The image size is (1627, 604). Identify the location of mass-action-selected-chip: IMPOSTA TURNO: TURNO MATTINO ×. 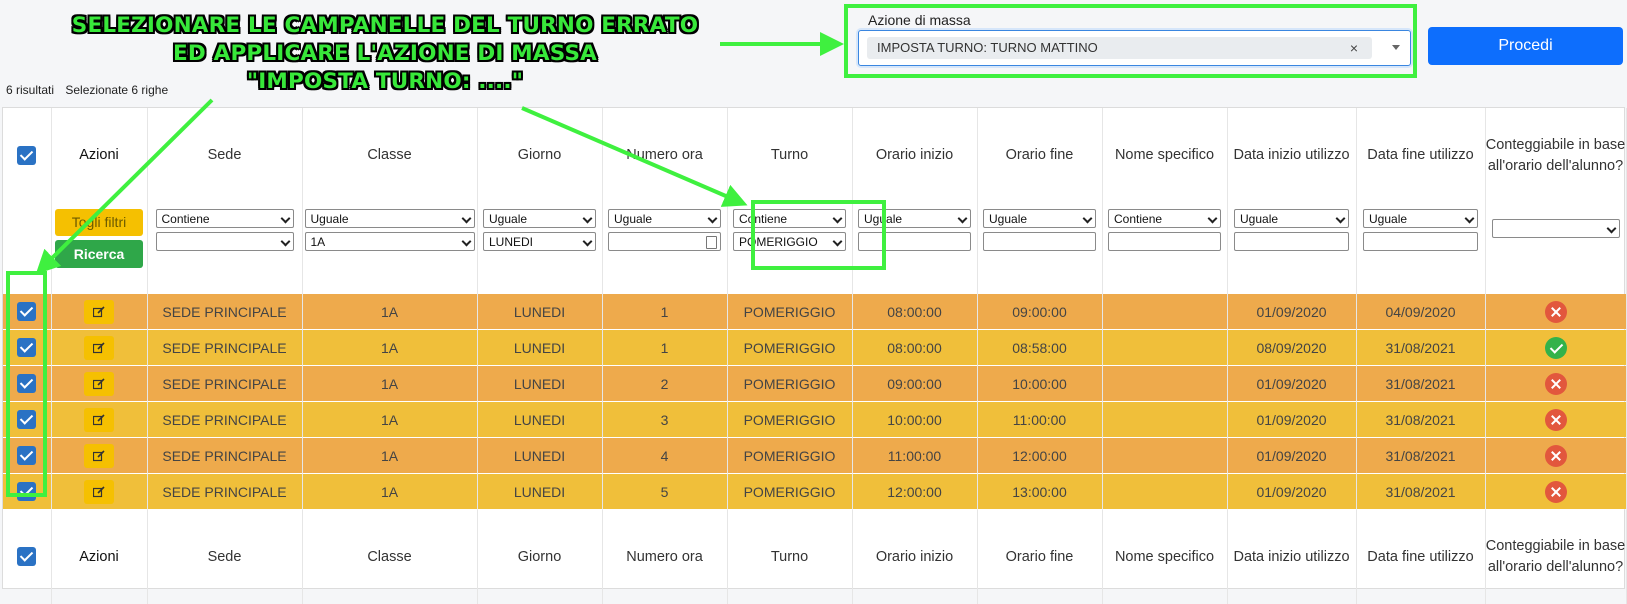
(1119, 48).